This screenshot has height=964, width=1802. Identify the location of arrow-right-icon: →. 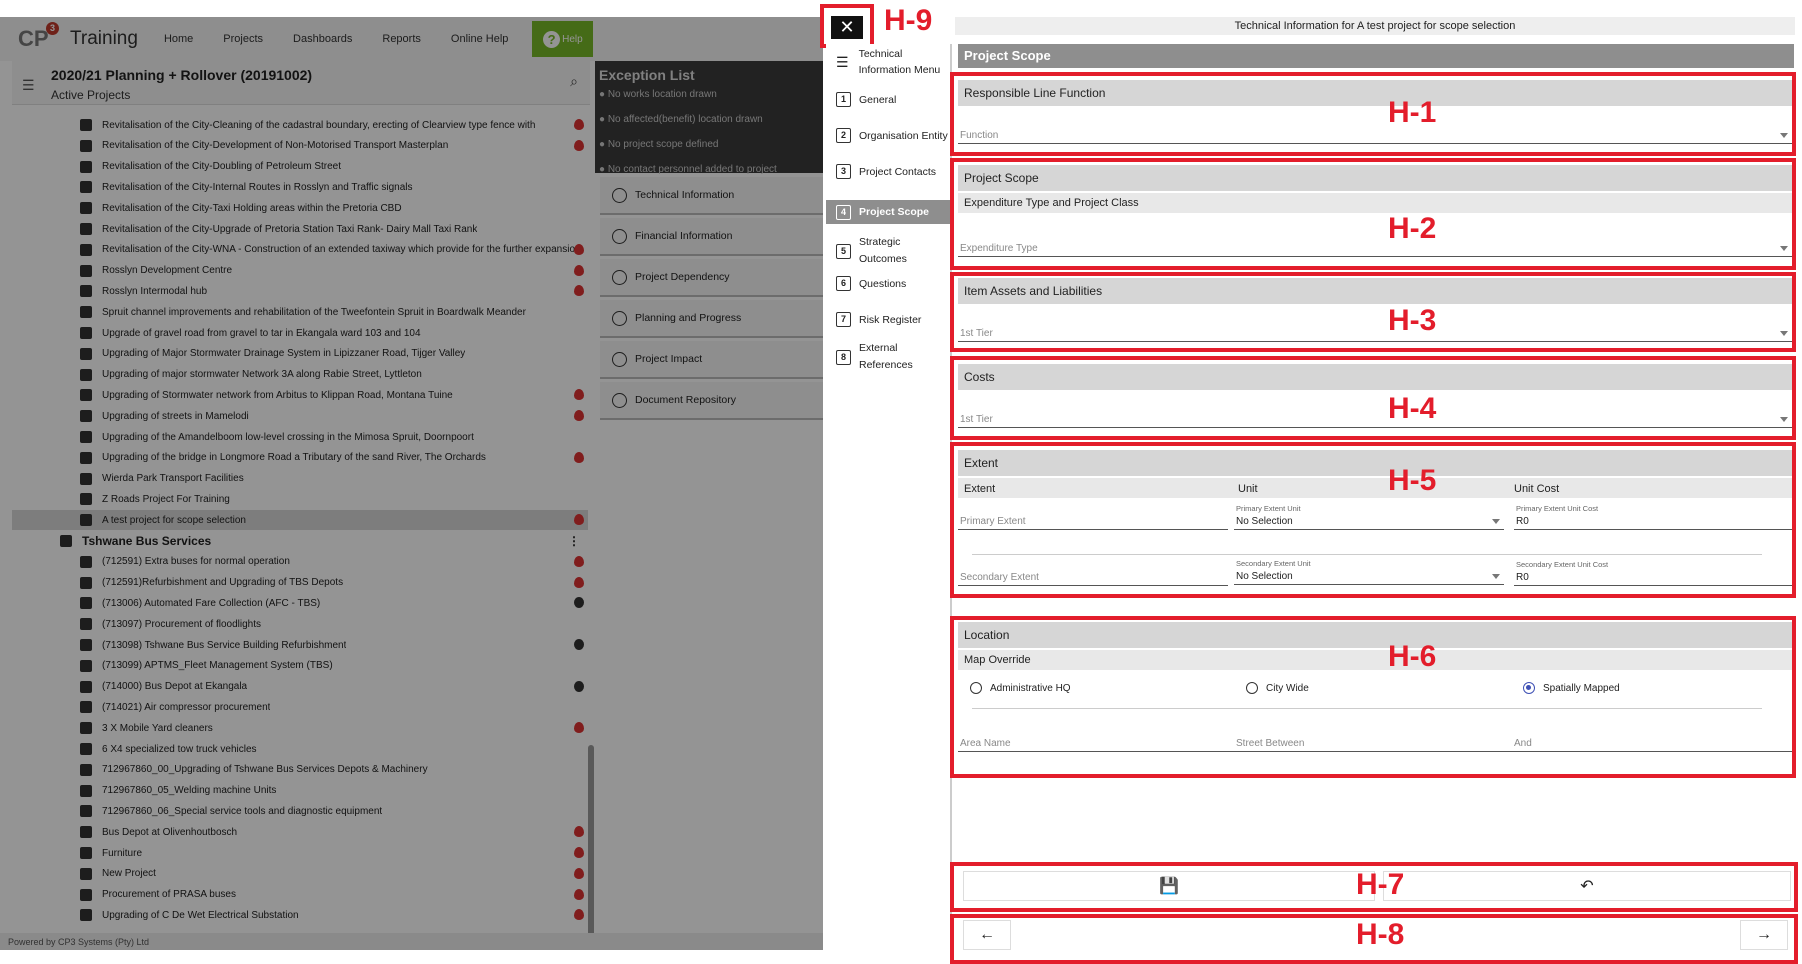
(1764, 934).